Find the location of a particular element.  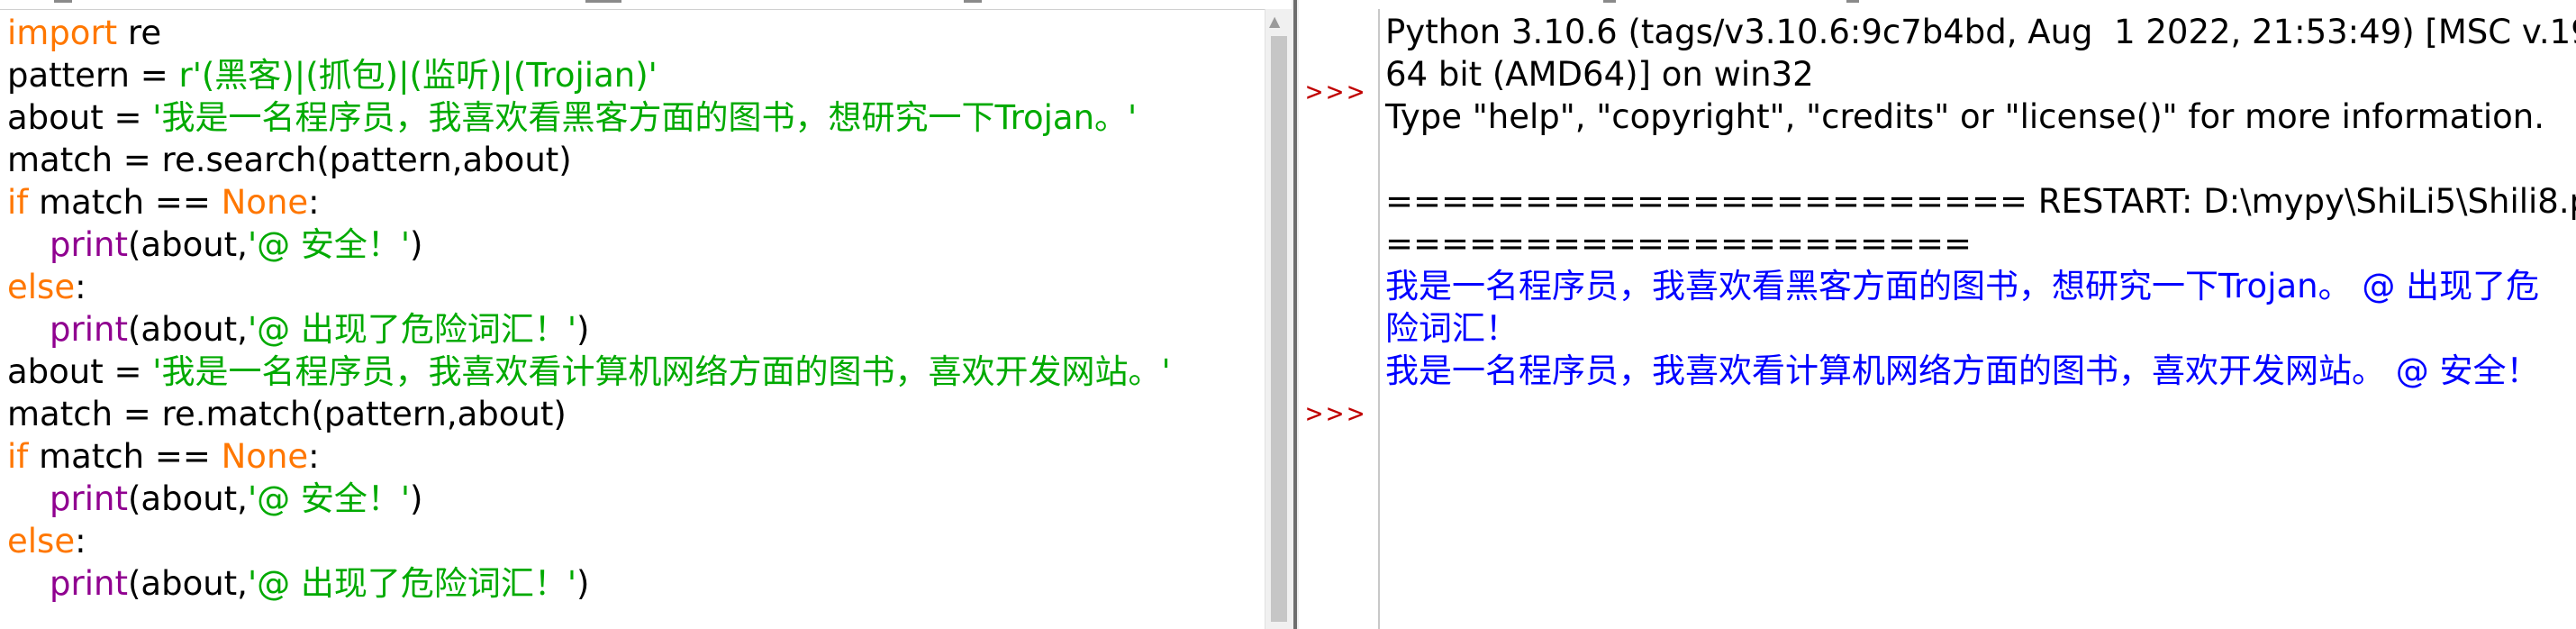

shell-restart-line: ===================== is located at coordinates (1679, 243).